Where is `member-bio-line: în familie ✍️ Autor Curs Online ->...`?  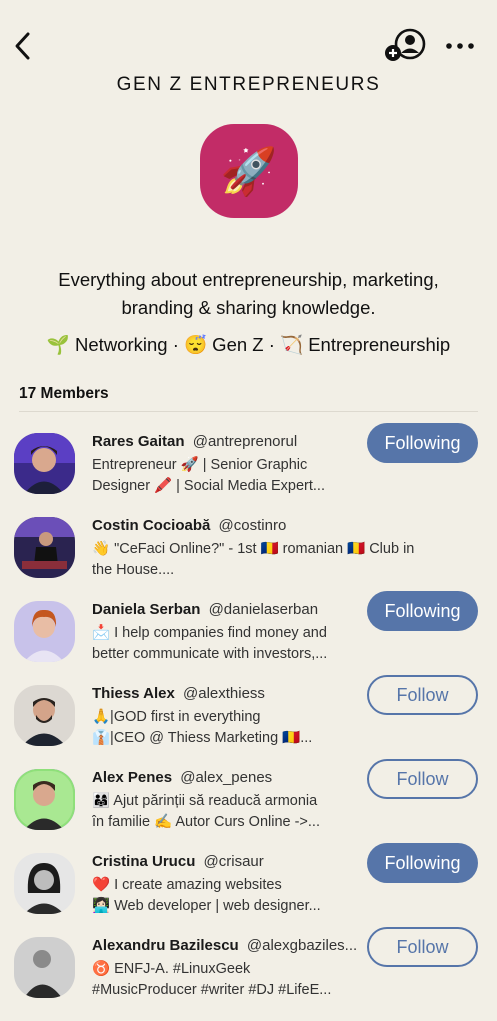
member-bio-line: în familie ✍️ Autor Curs Online ->... is located at coordinates (206, 822).